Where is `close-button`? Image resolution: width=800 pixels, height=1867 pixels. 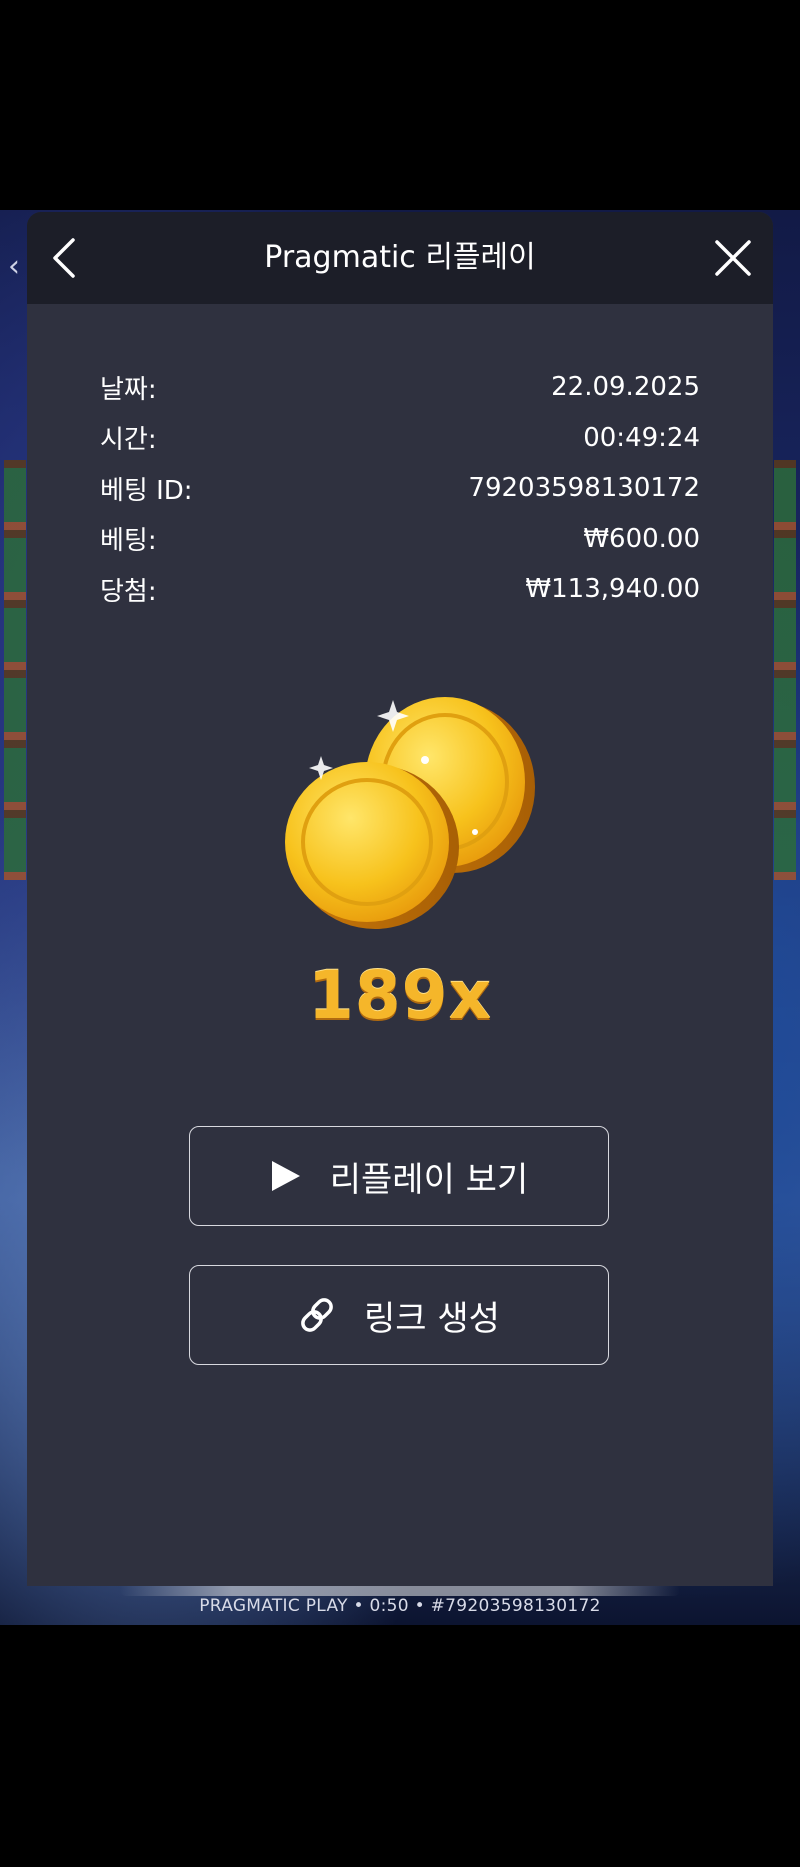 close-button is located at coordinates (733, 258).